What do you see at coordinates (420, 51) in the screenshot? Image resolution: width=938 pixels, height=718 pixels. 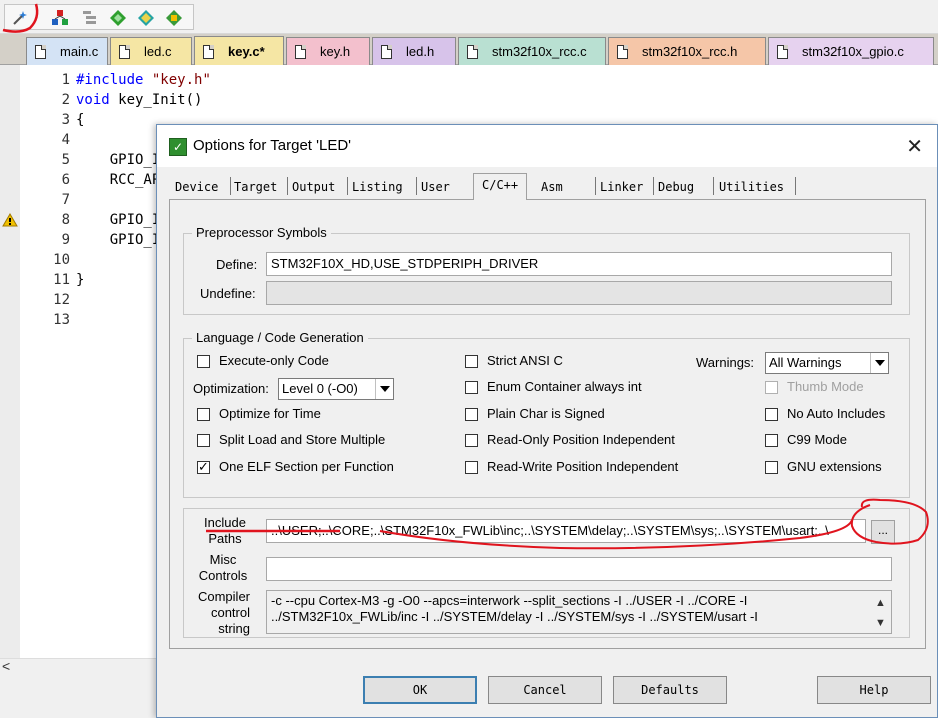 I see `tab-label: led.h` at bounding box center [420, 51].